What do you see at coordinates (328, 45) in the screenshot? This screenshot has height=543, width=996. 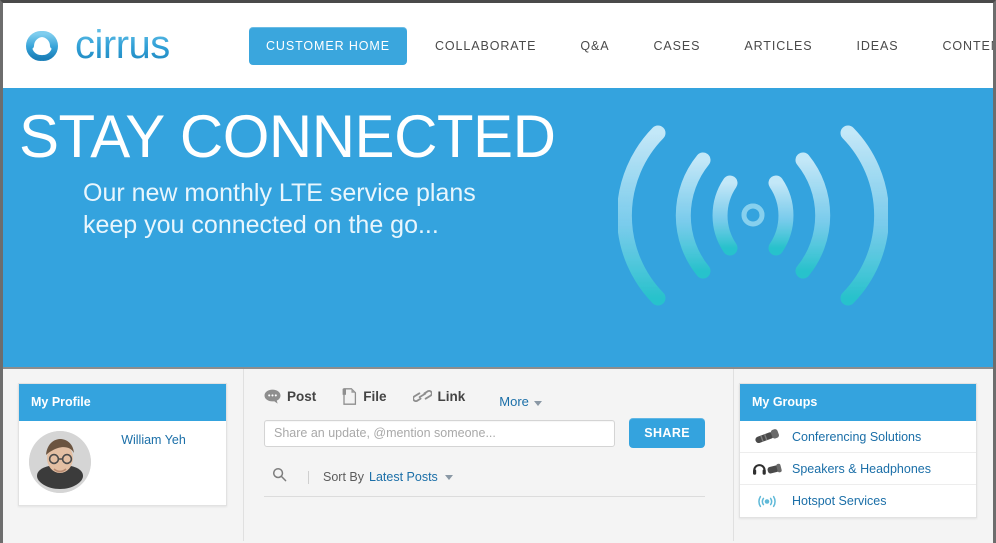 I see `nav-item-customer-home: CUSTOMER HOME` at bounding box center [328, 45].